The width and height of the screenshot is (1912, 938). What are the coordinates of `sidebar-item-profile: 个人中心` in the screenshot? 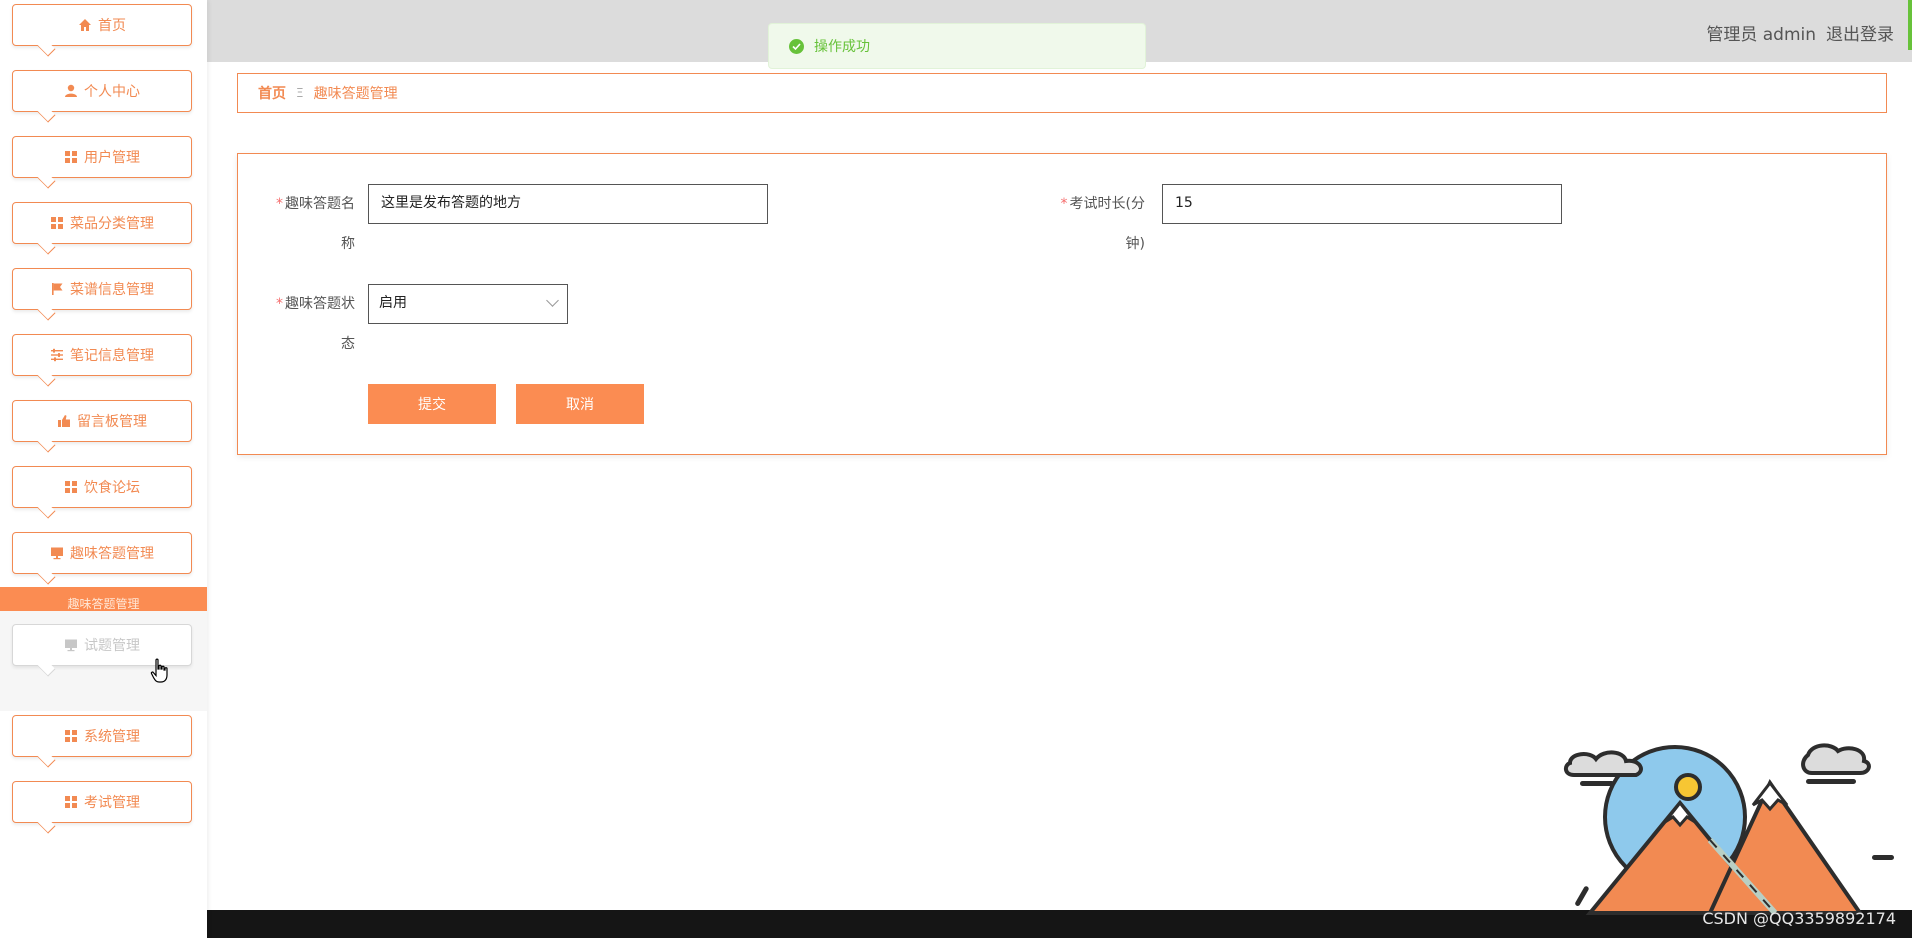 It's located at (102, 91).